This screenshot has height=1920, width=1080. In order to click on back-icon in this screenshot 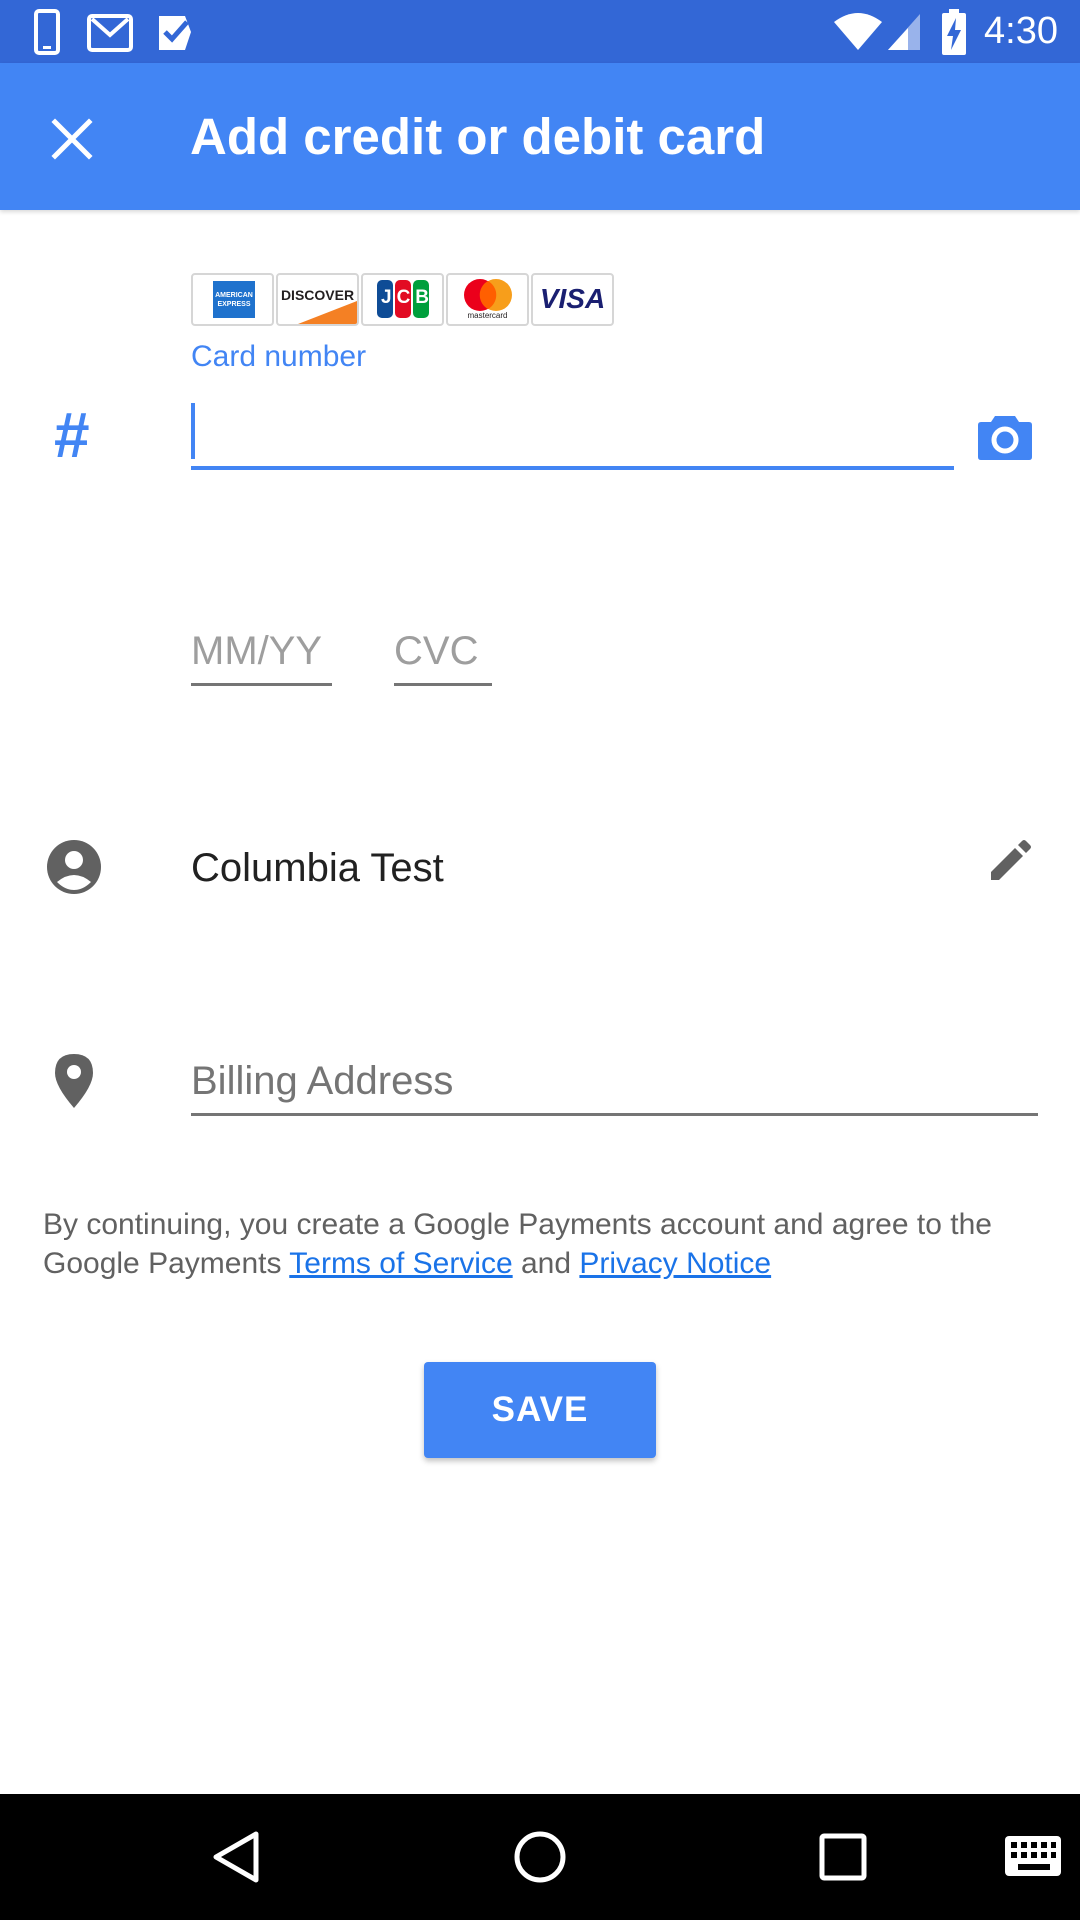, I will do `click(237, 1857)`.